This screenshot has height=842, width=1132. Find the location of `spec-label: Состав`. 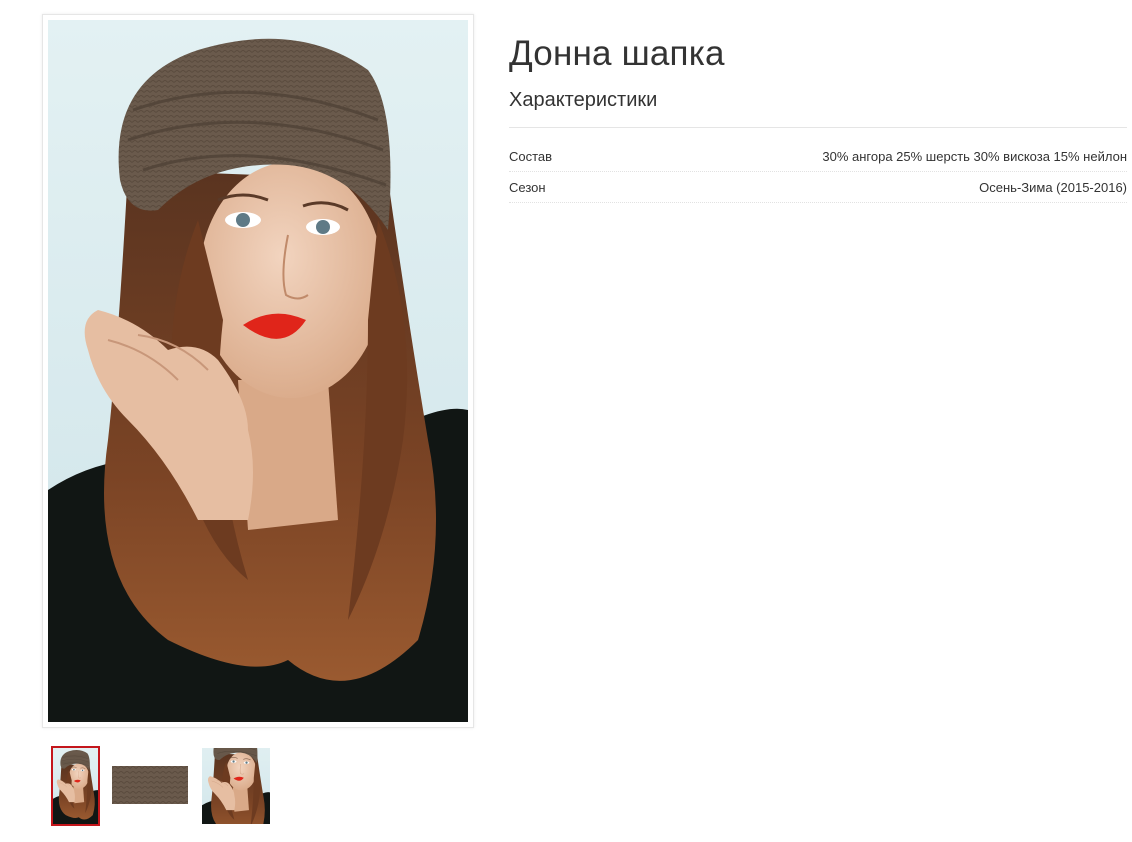

spec-label: Состав is located at coordinates (531, 156).